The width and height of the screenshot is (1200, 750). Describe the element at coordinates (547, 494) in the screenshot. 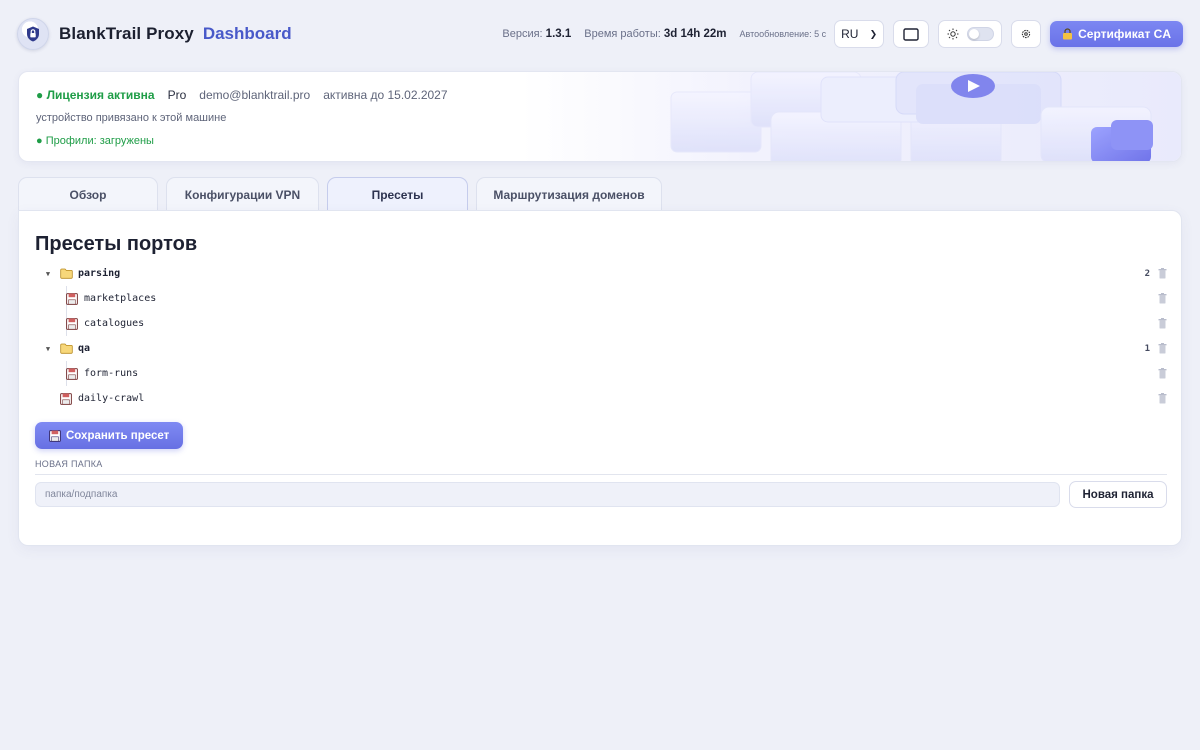

I see `new-folder-input` at that location.